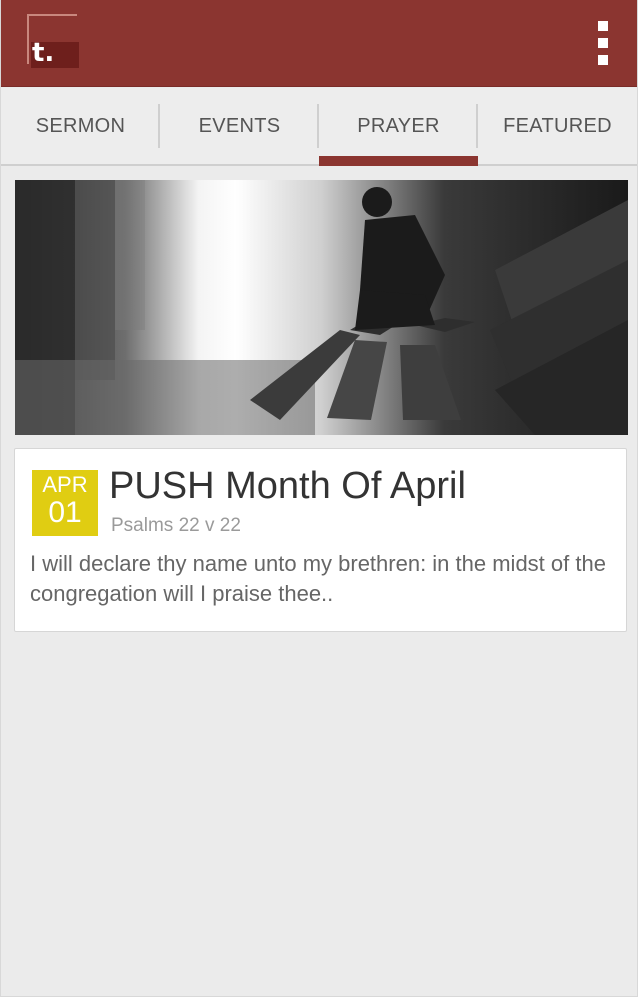 The width and height of the screenshot is (638, 997). Describe the element at coordinates (65, 512) in the screenshot. I see `date-day: 01` at that location.